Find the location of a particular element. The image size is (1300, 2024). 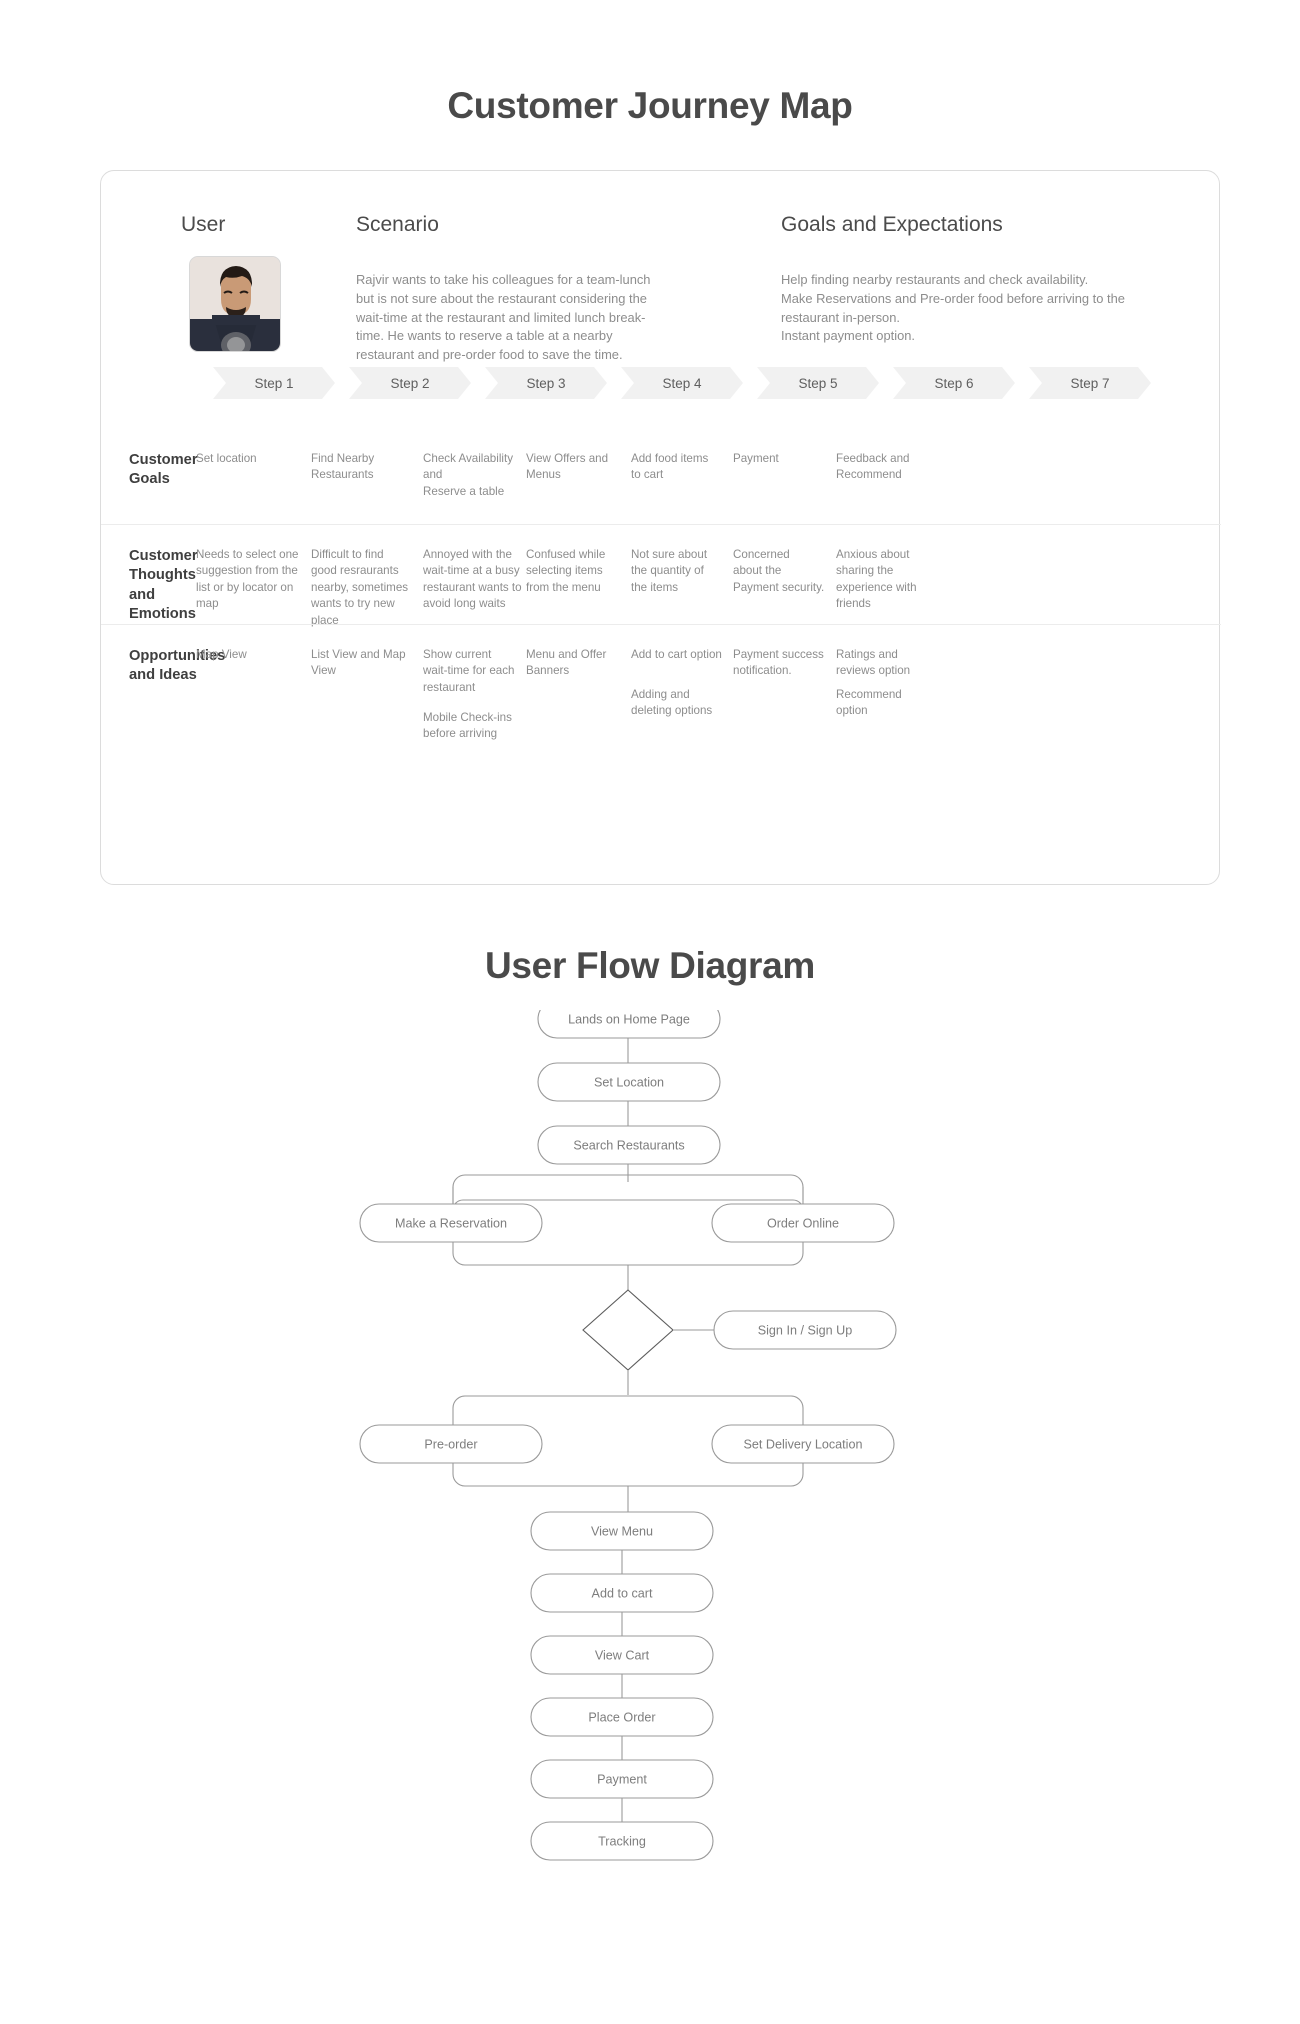

flow-node-view-menu: View Menu is located at coordinates (622, 1531).